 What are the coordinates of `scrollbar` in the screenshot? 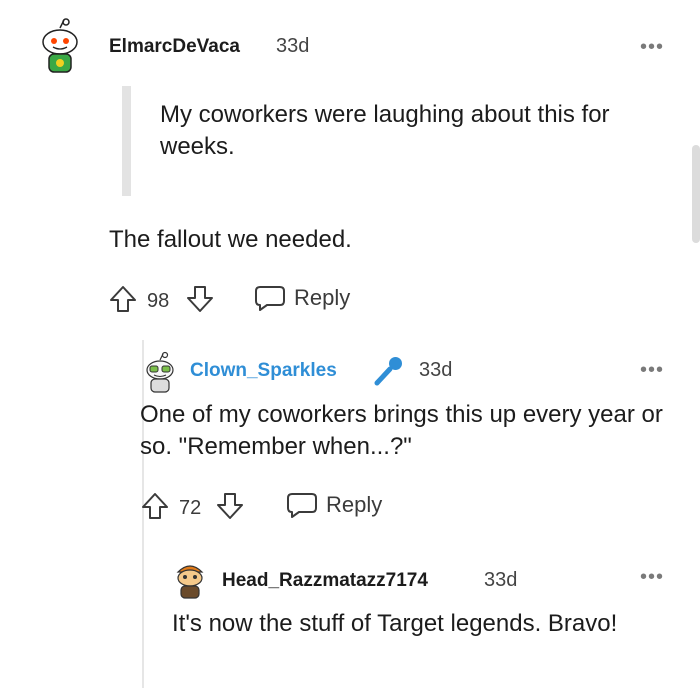 It's located at (696, 194).